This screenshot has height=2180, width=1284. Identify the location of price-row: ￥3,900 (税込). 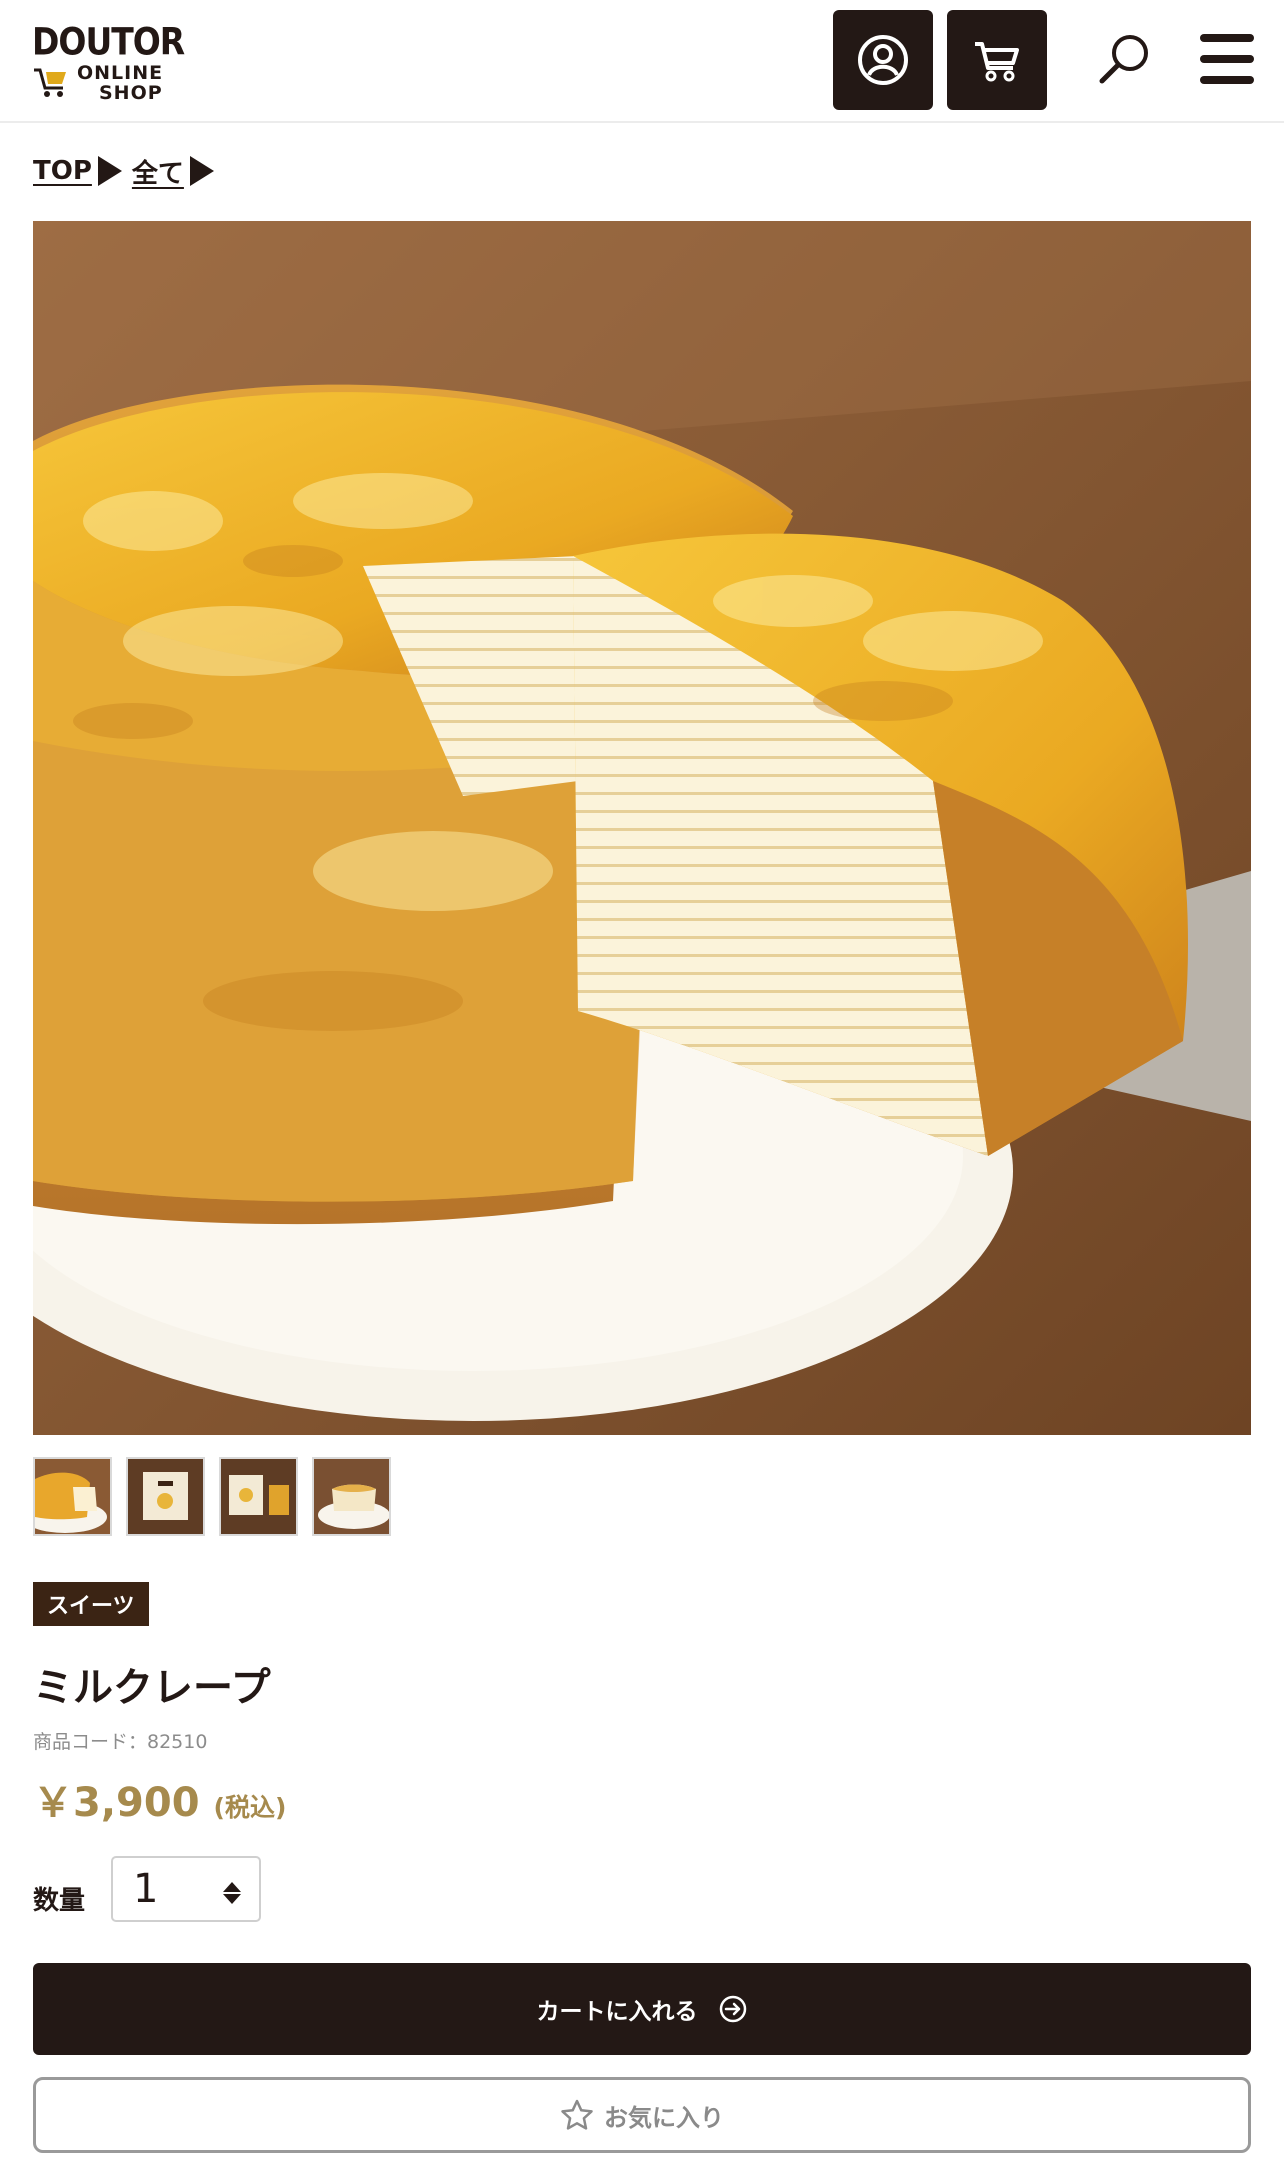
(159, 1799).